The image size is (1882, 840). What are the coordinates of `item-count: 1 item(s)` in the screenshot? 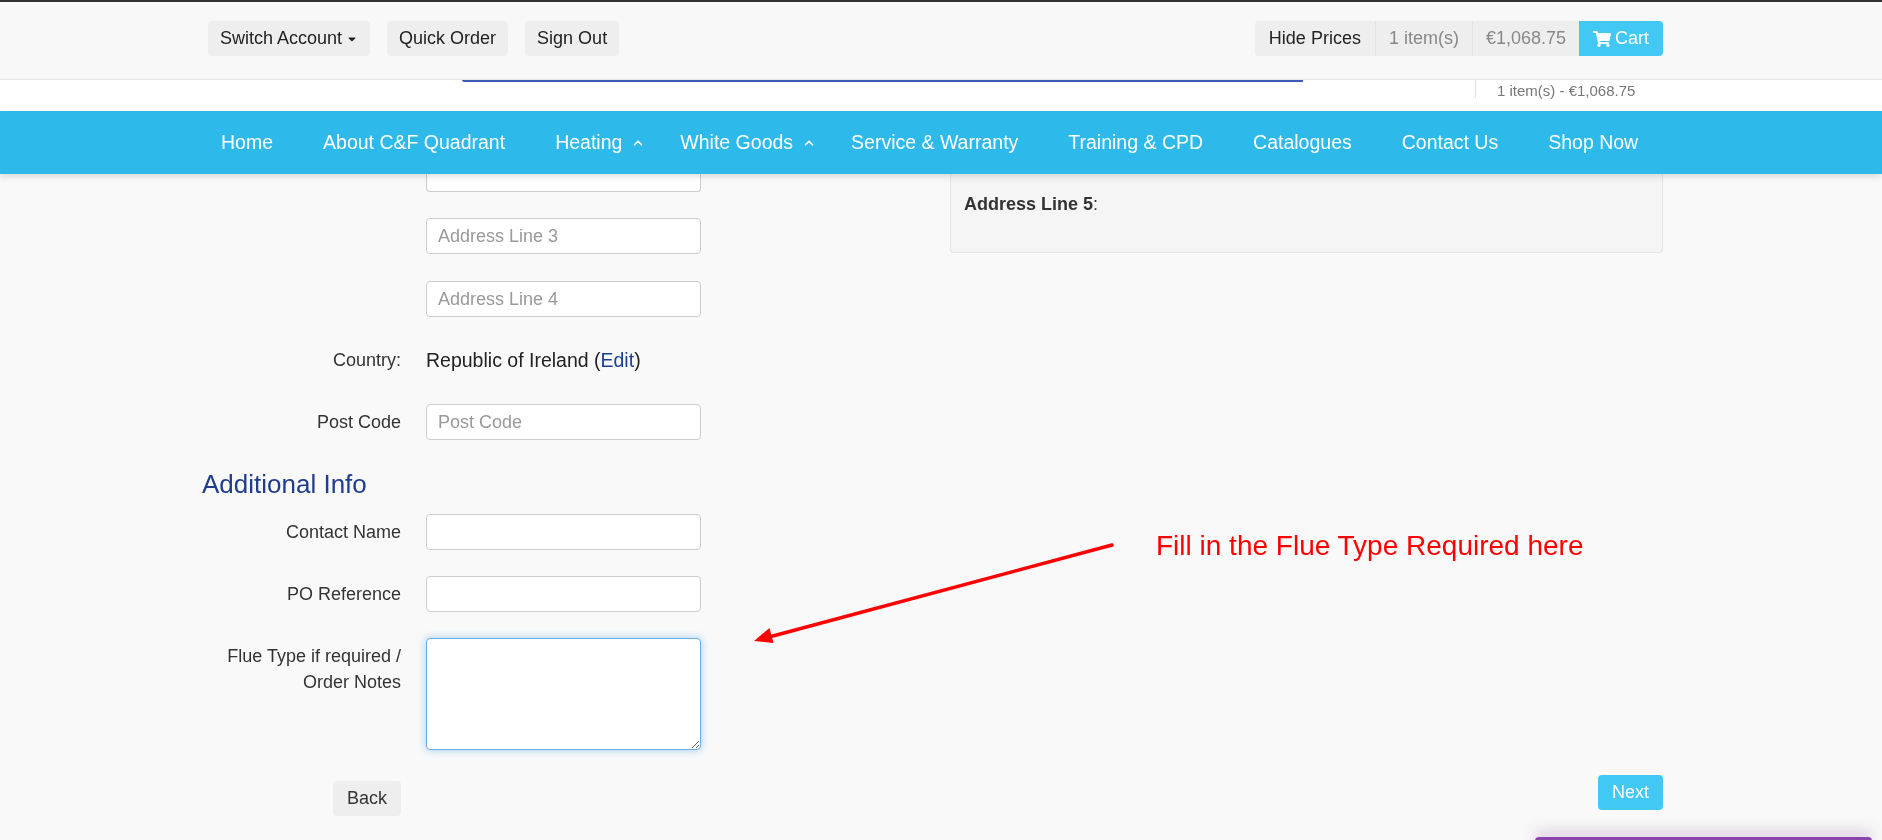 It's located at (1424, 38).